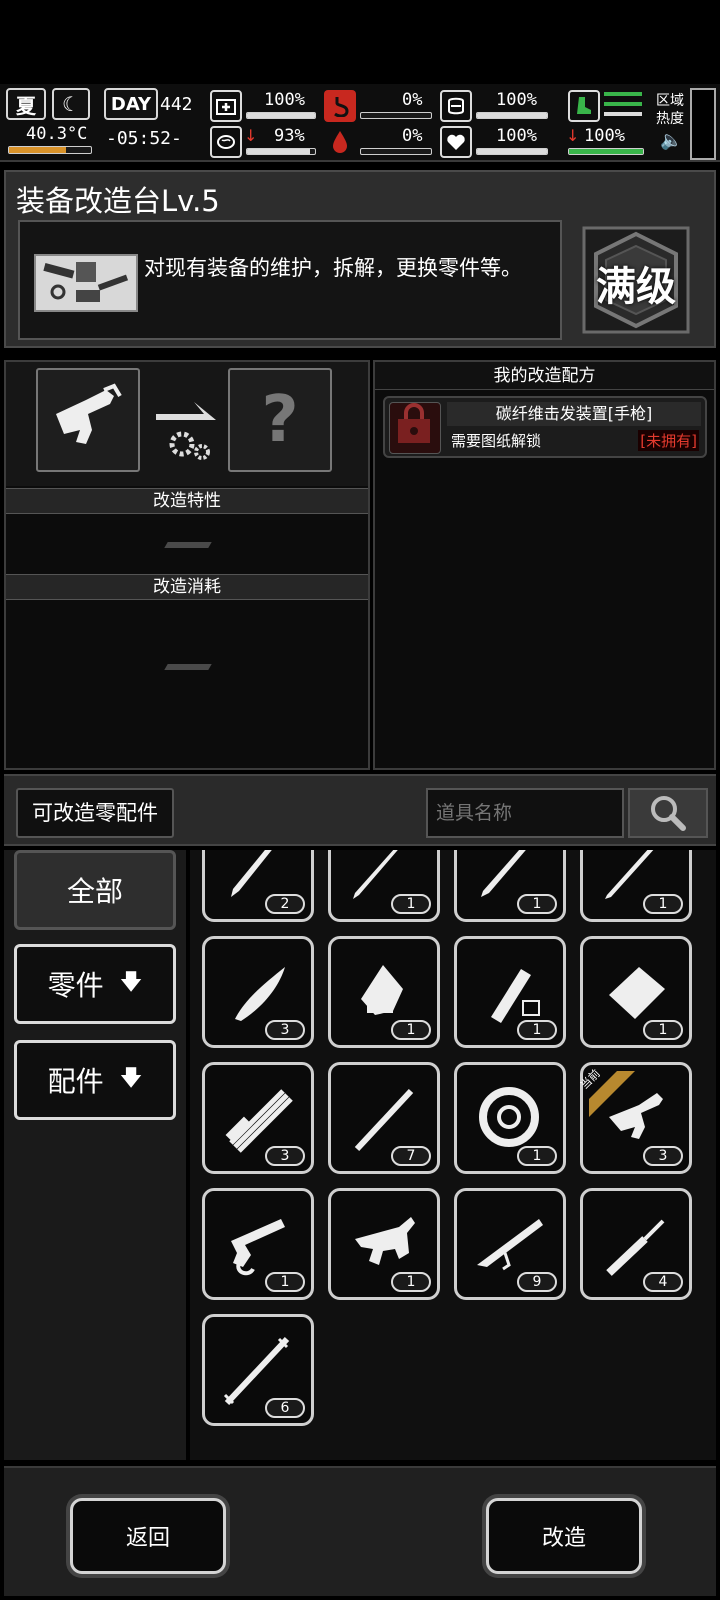 The height and width of the screenshot is (1600, 720). I want to click on grid-item-battery: 1, so click(510, 992).